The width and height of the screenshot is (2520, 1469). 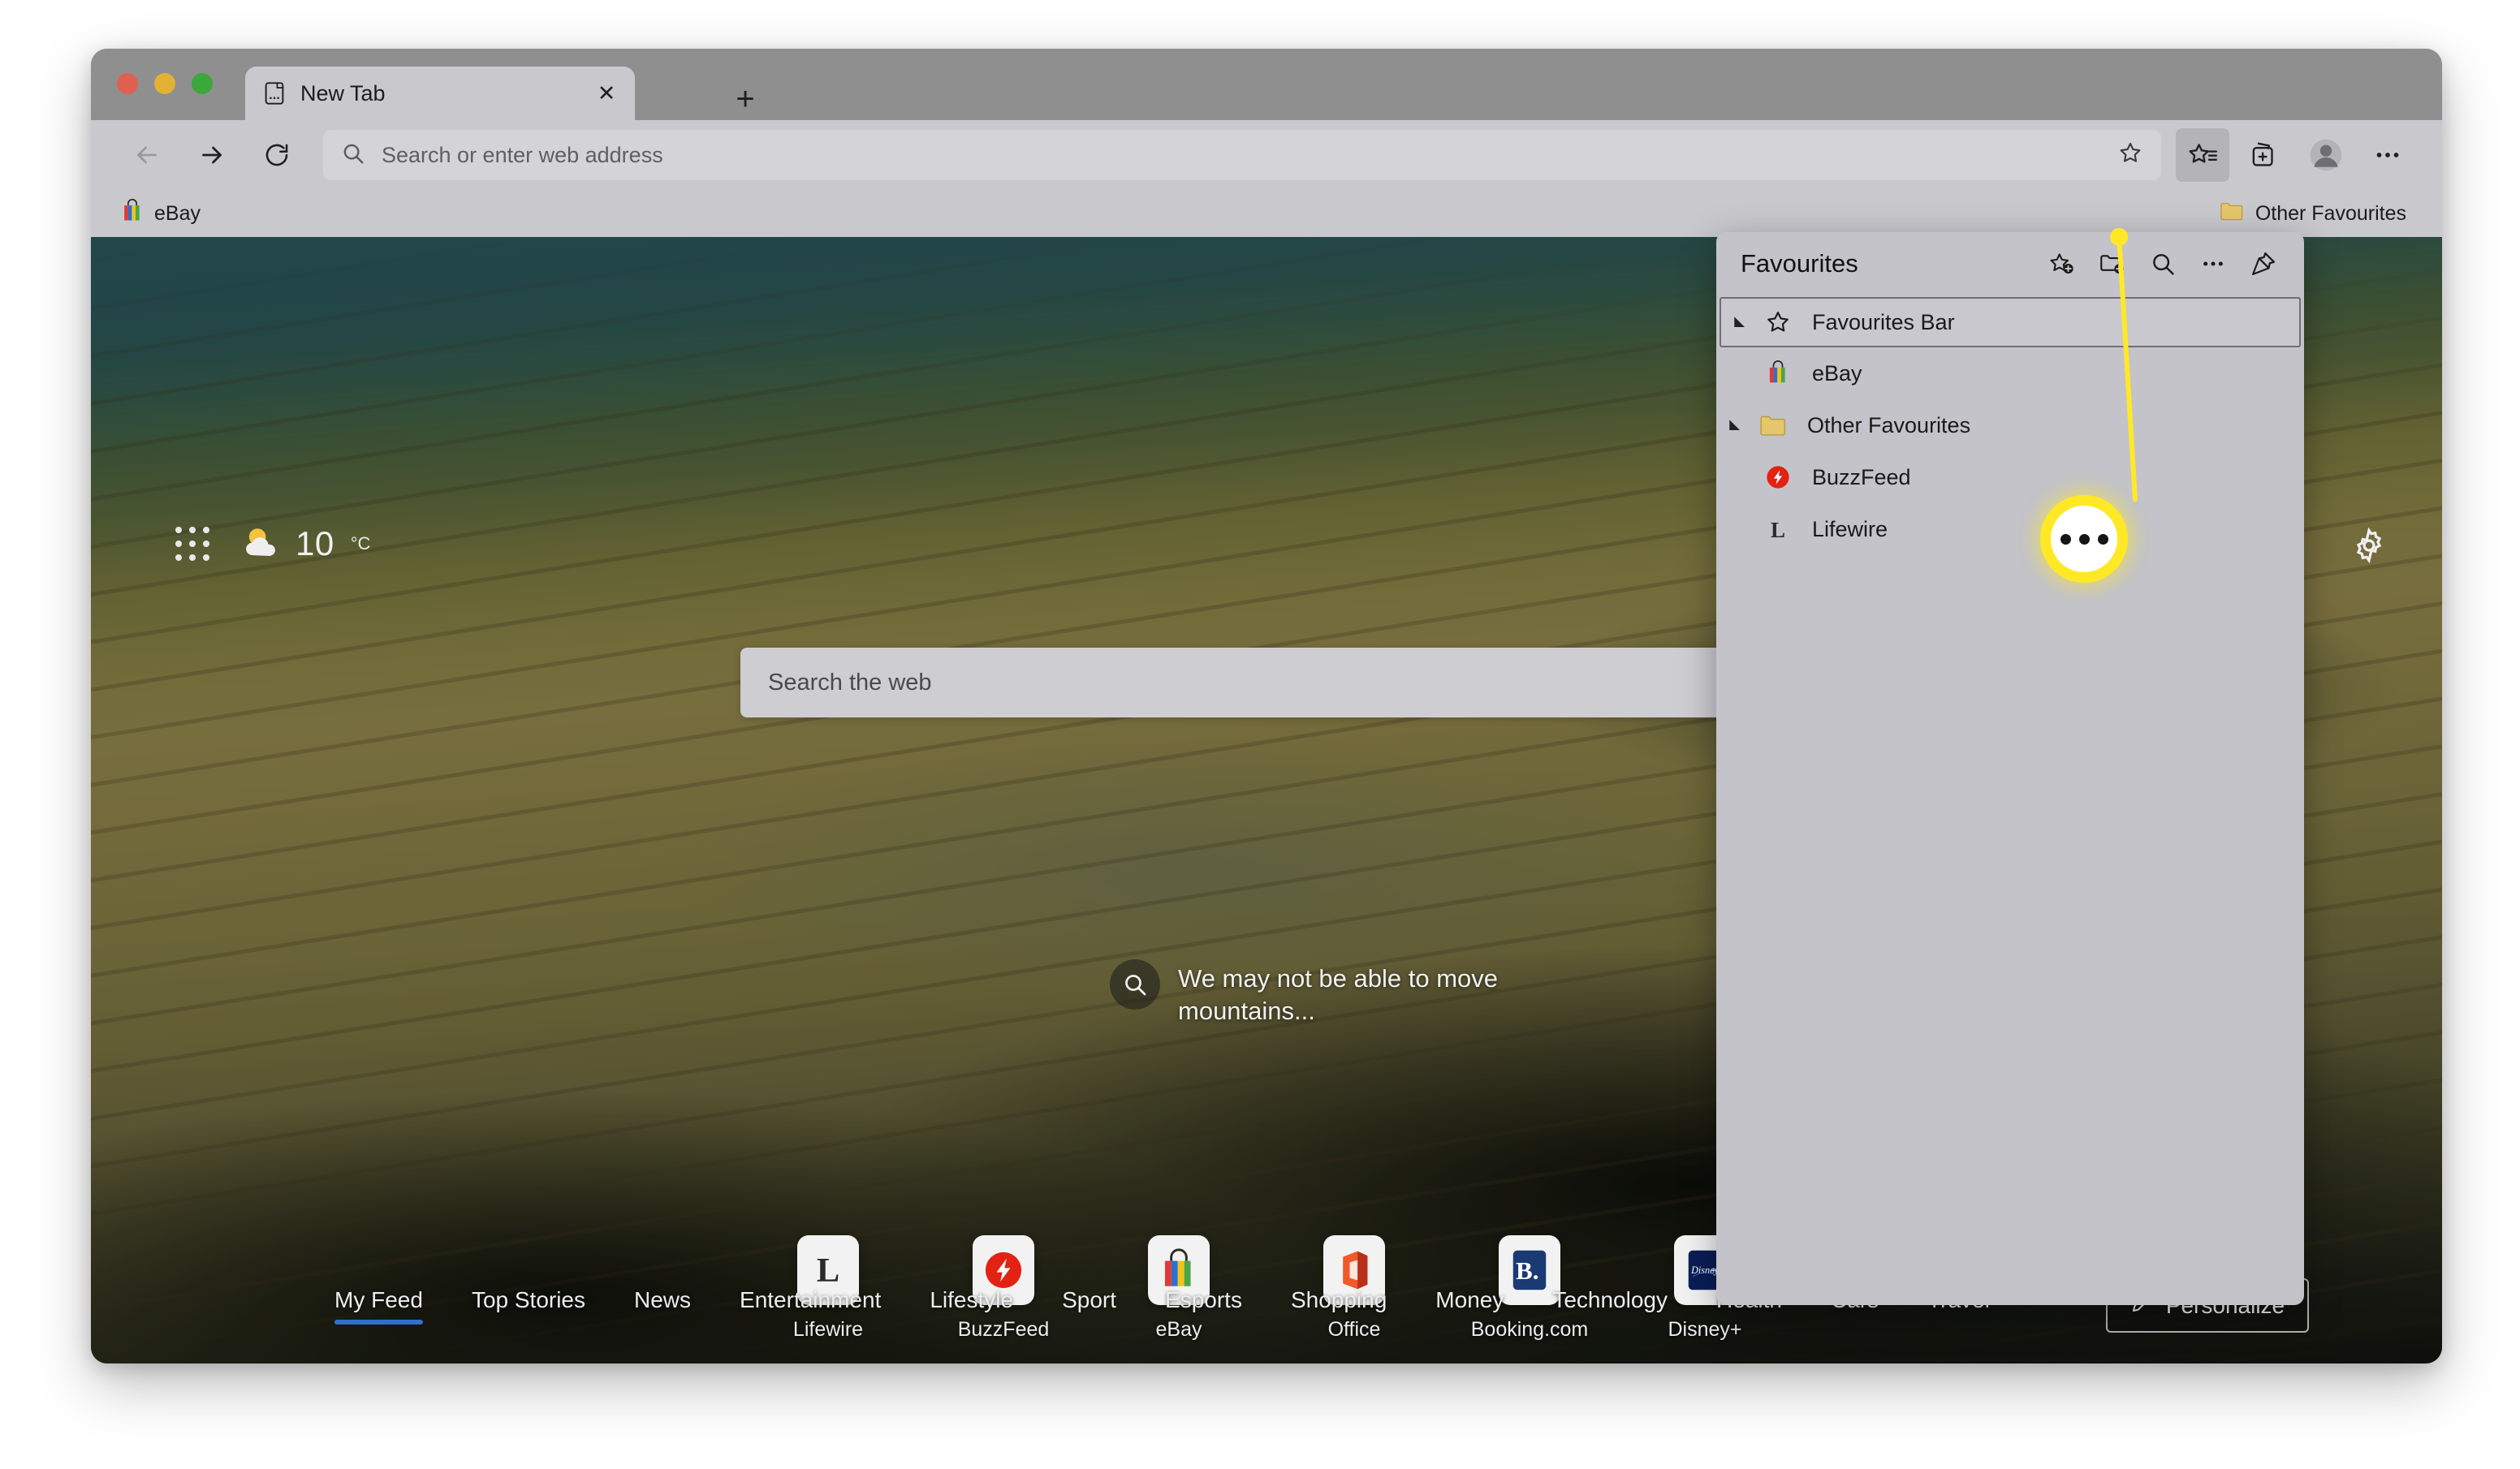 What do you see at coordinates (662, 1306) in the screenshot?
I see `feed-tab-news: News` at bounding box center [662, 1306].